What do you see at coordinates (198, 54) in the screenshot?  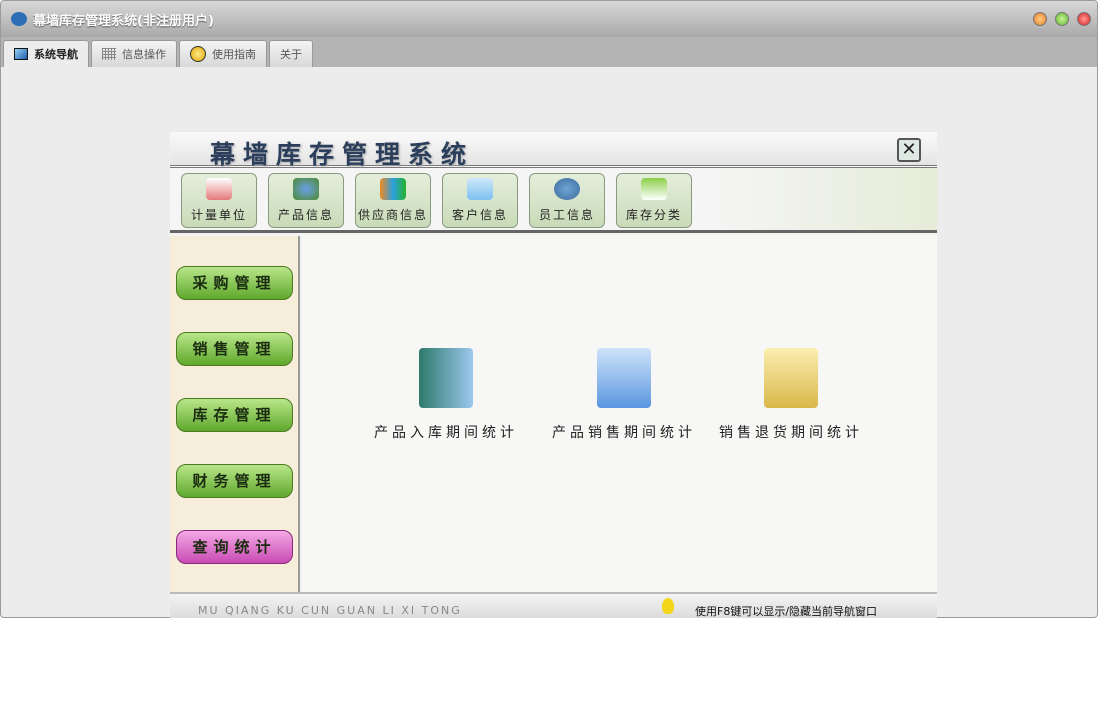 I see `help-icon` at bounding box center [198, 54].